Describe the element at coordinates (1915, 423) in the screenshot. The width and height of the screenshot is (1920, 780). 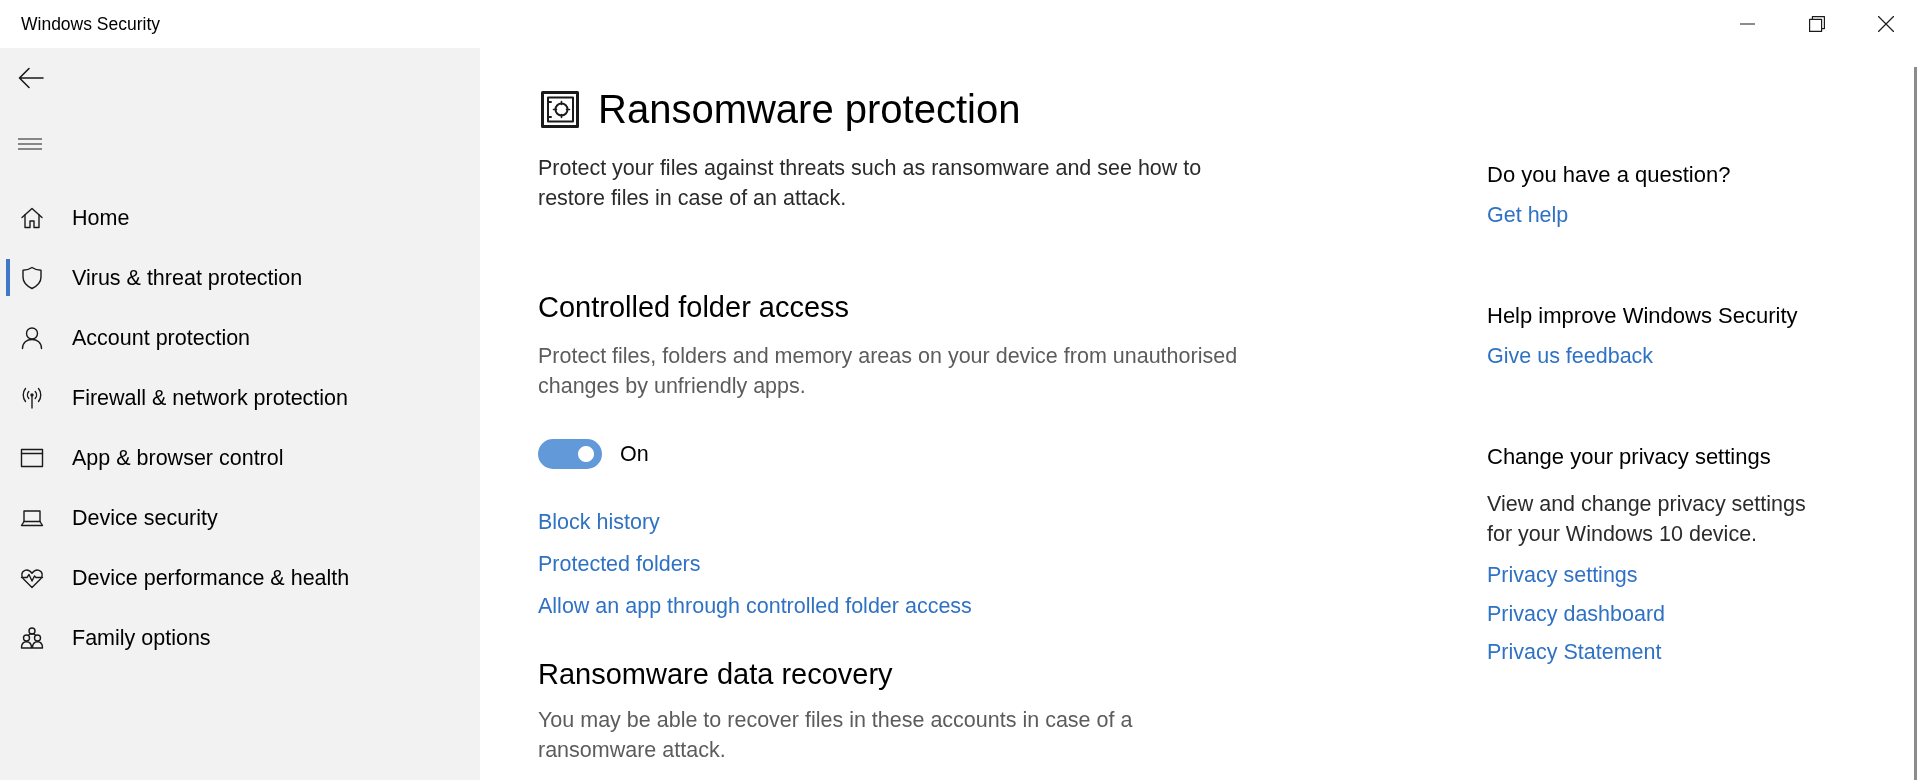
I see `scrollbar` at that location.